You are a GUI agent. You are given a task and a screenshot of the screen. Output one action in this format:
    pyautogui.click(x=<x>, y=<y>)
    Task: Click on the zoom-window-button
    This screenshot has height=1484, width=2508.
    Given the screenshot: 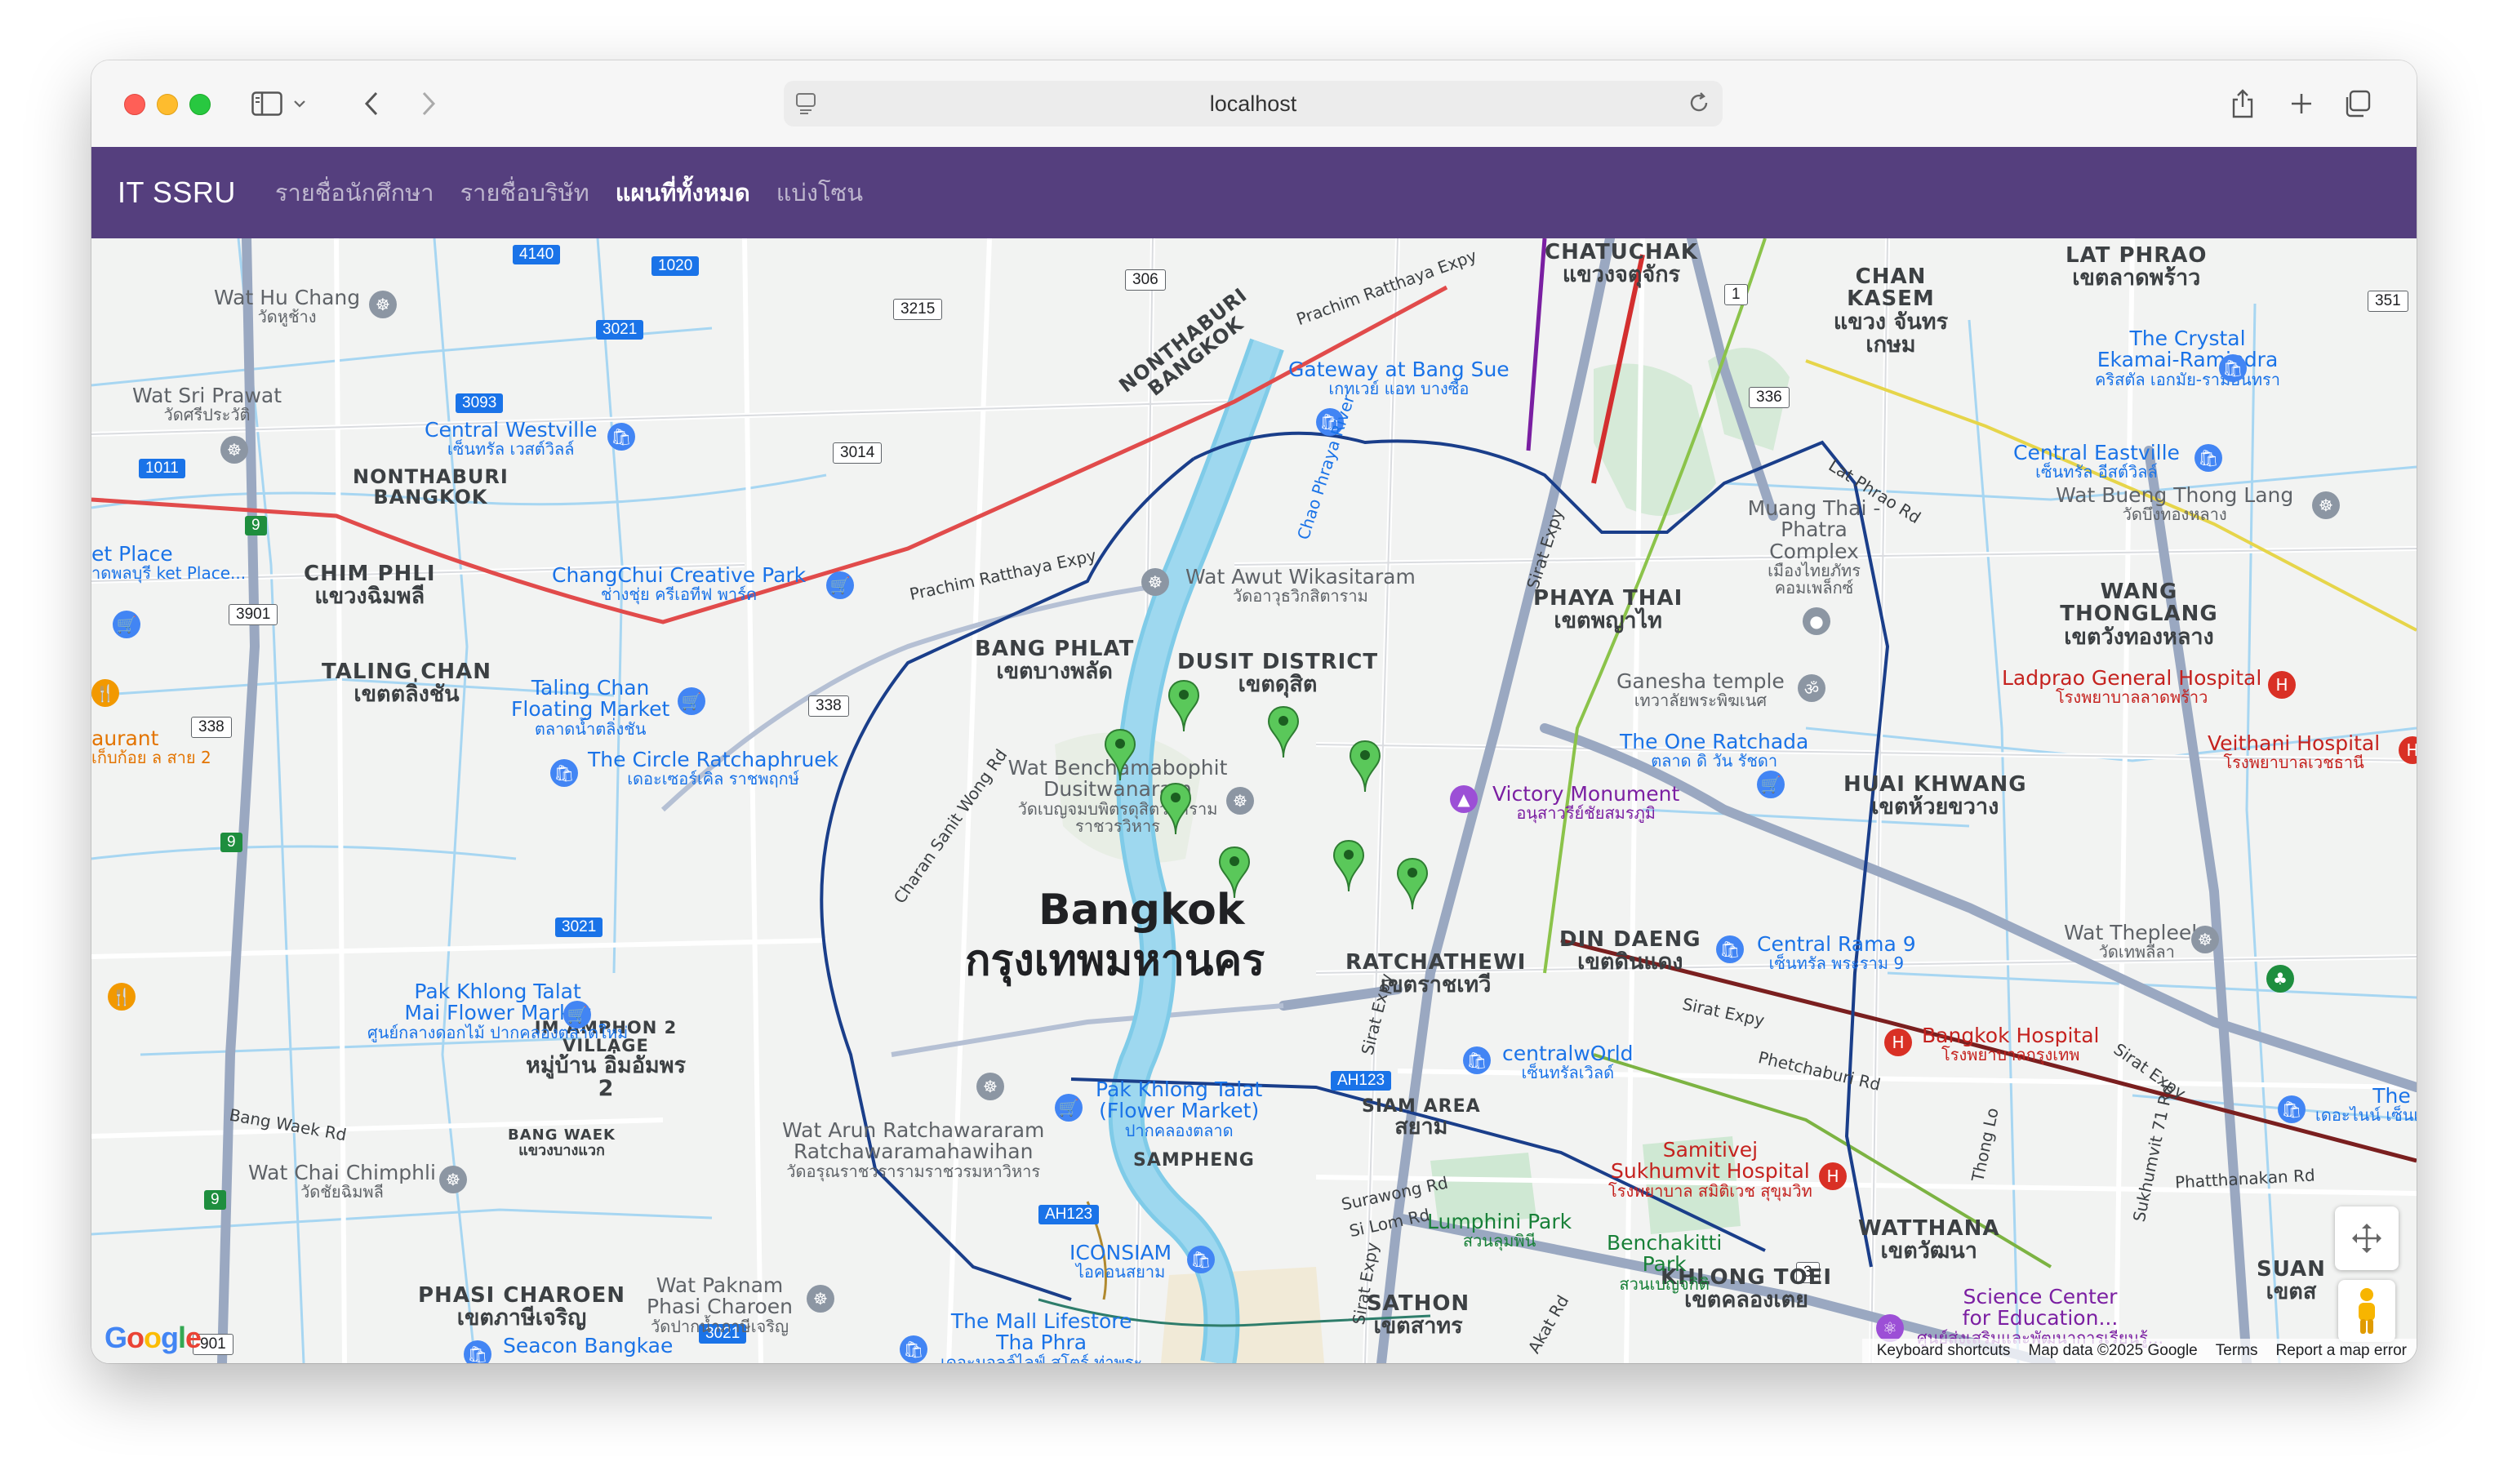 What is the action you would take?
    pyautogui.click(x=200, y=105)
    